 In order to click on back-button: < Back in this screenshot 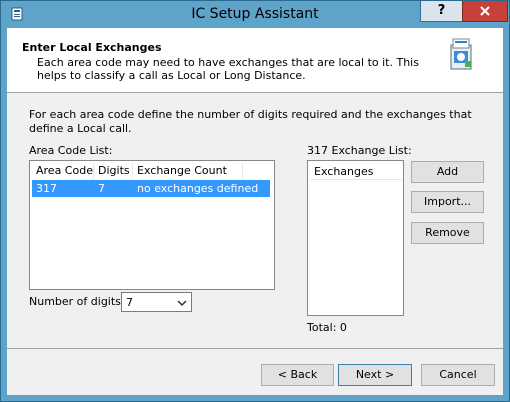, I will do `click(297, 375)`.